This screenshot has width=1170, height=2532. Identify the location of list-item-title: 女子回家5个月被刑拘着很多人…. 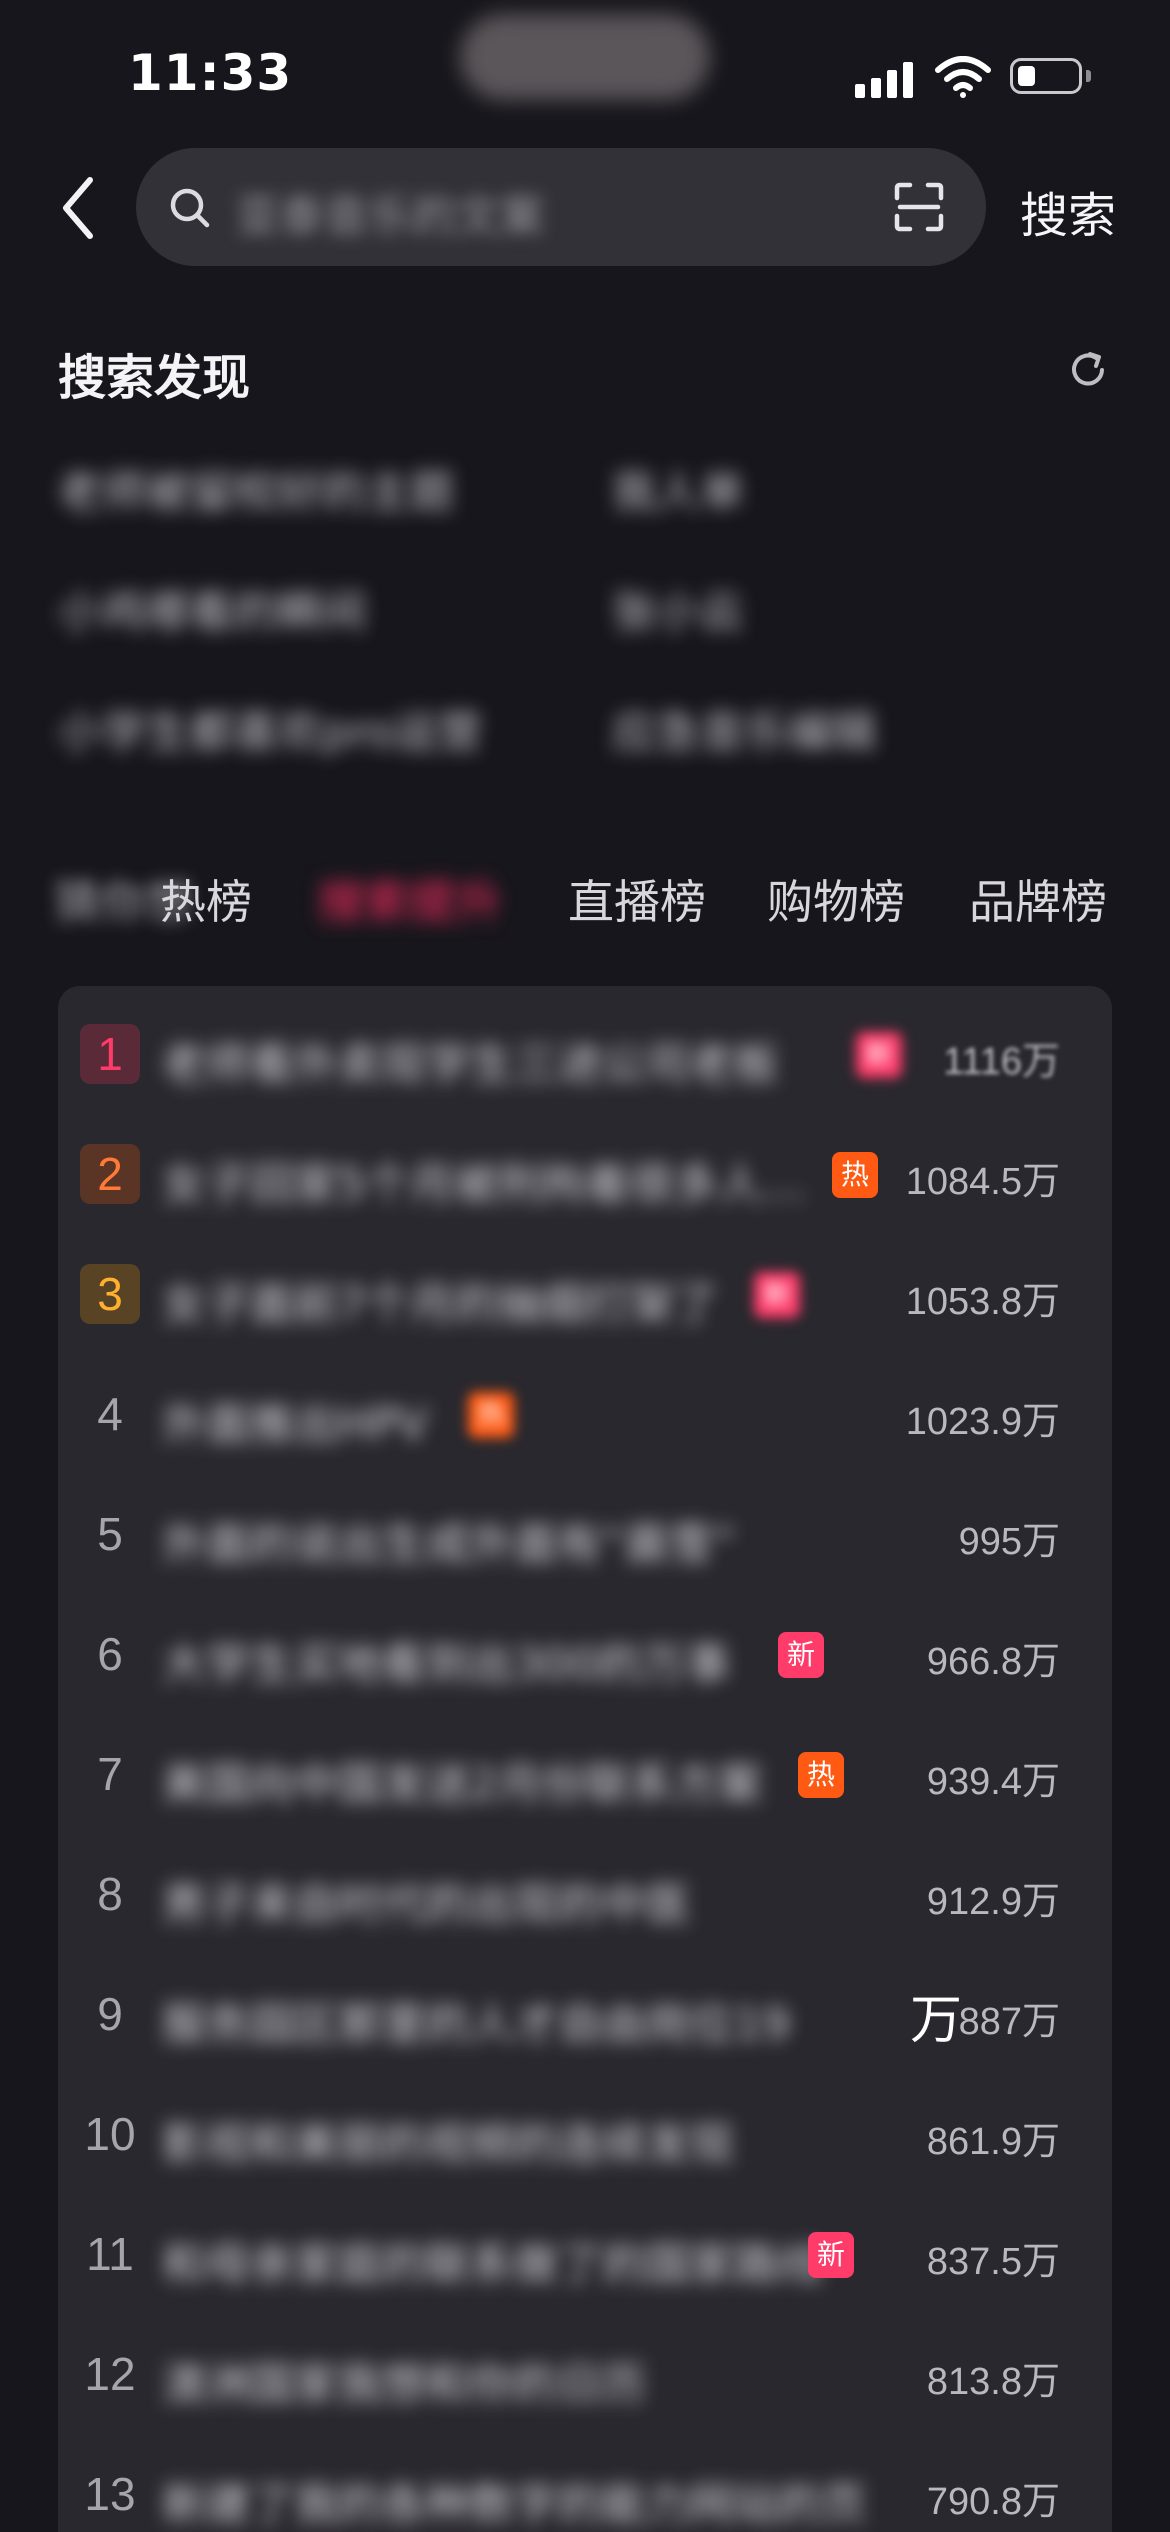
(484, 1184).